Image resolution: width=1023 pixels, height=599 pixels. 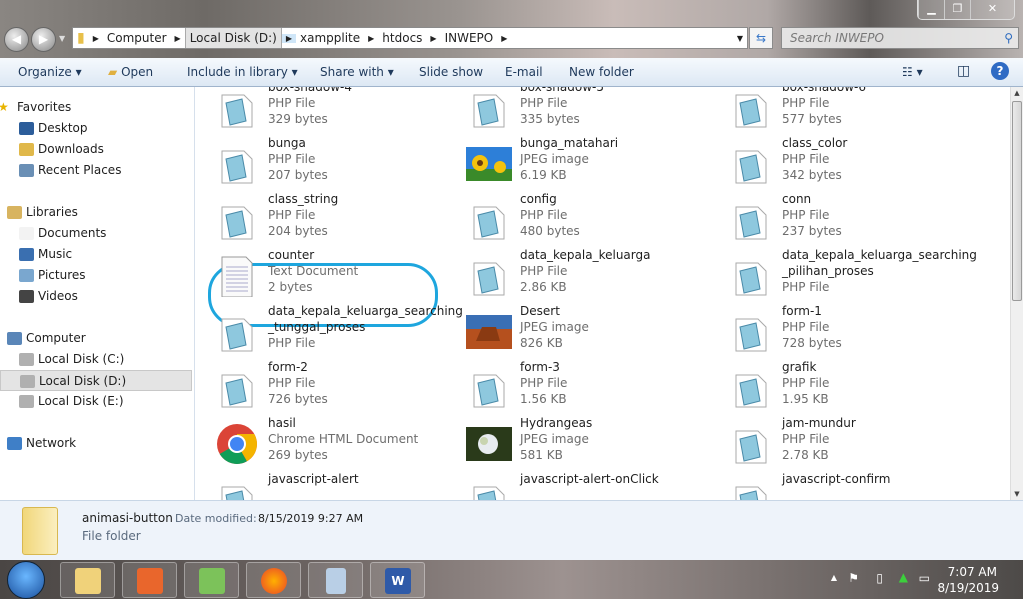 What do you see at coordinates (524, 72) in the screenshot?
I see `email-button: E-mail` at bounding box center [524, 72].